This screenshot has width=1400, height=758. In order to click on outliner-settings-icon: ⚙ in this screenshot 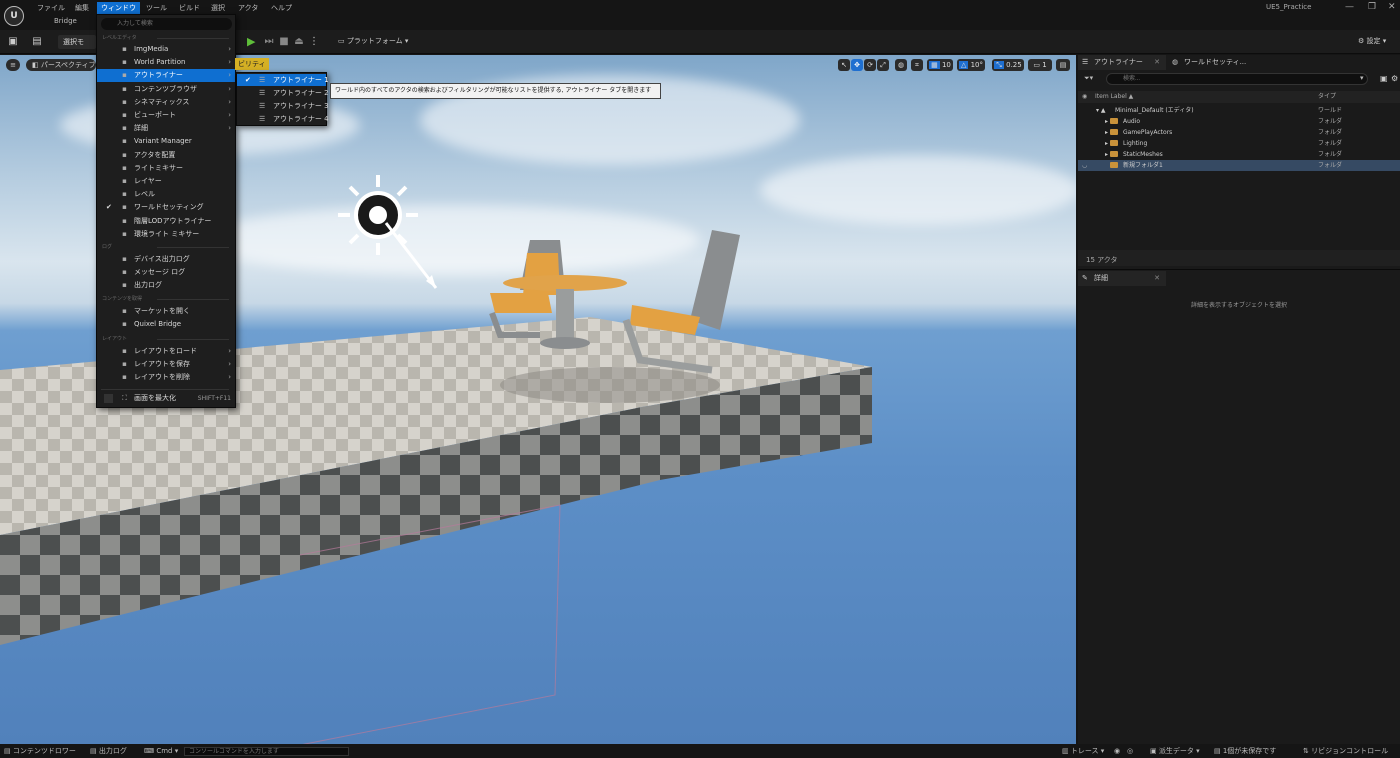, I will do `click(1394, 78)`.